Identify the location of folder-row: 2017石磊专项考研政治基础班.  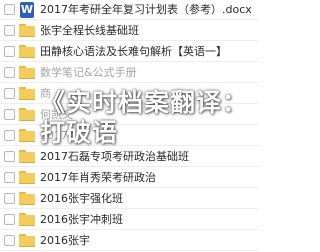
(129, 157).